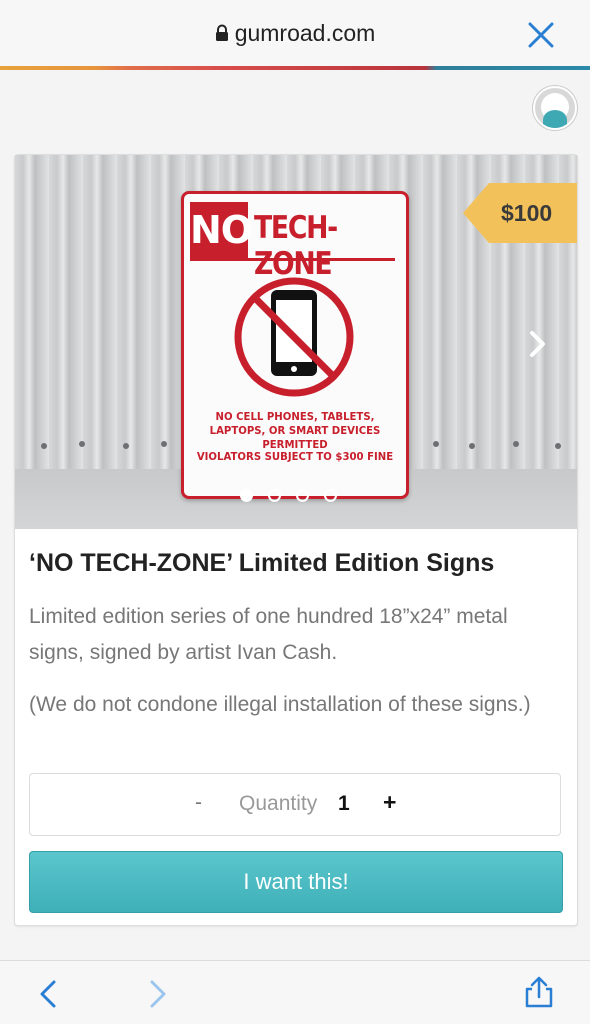  I want to click on quantity-decrement-button: -, so click(198, 803).